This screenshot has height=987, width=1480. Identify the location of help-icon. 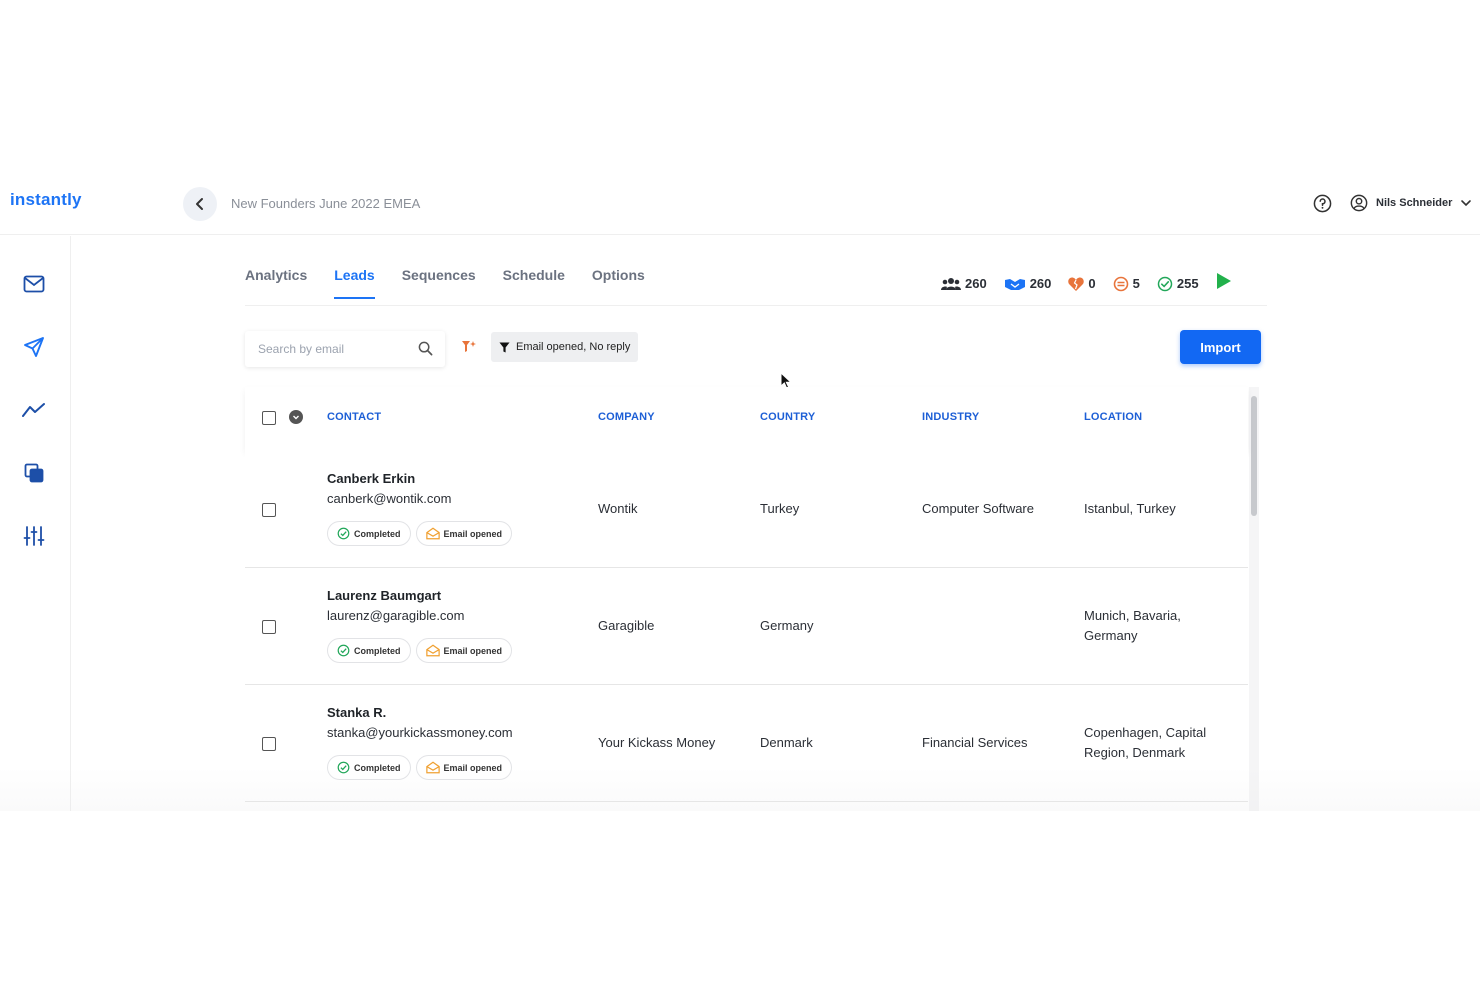
(1322, 206).